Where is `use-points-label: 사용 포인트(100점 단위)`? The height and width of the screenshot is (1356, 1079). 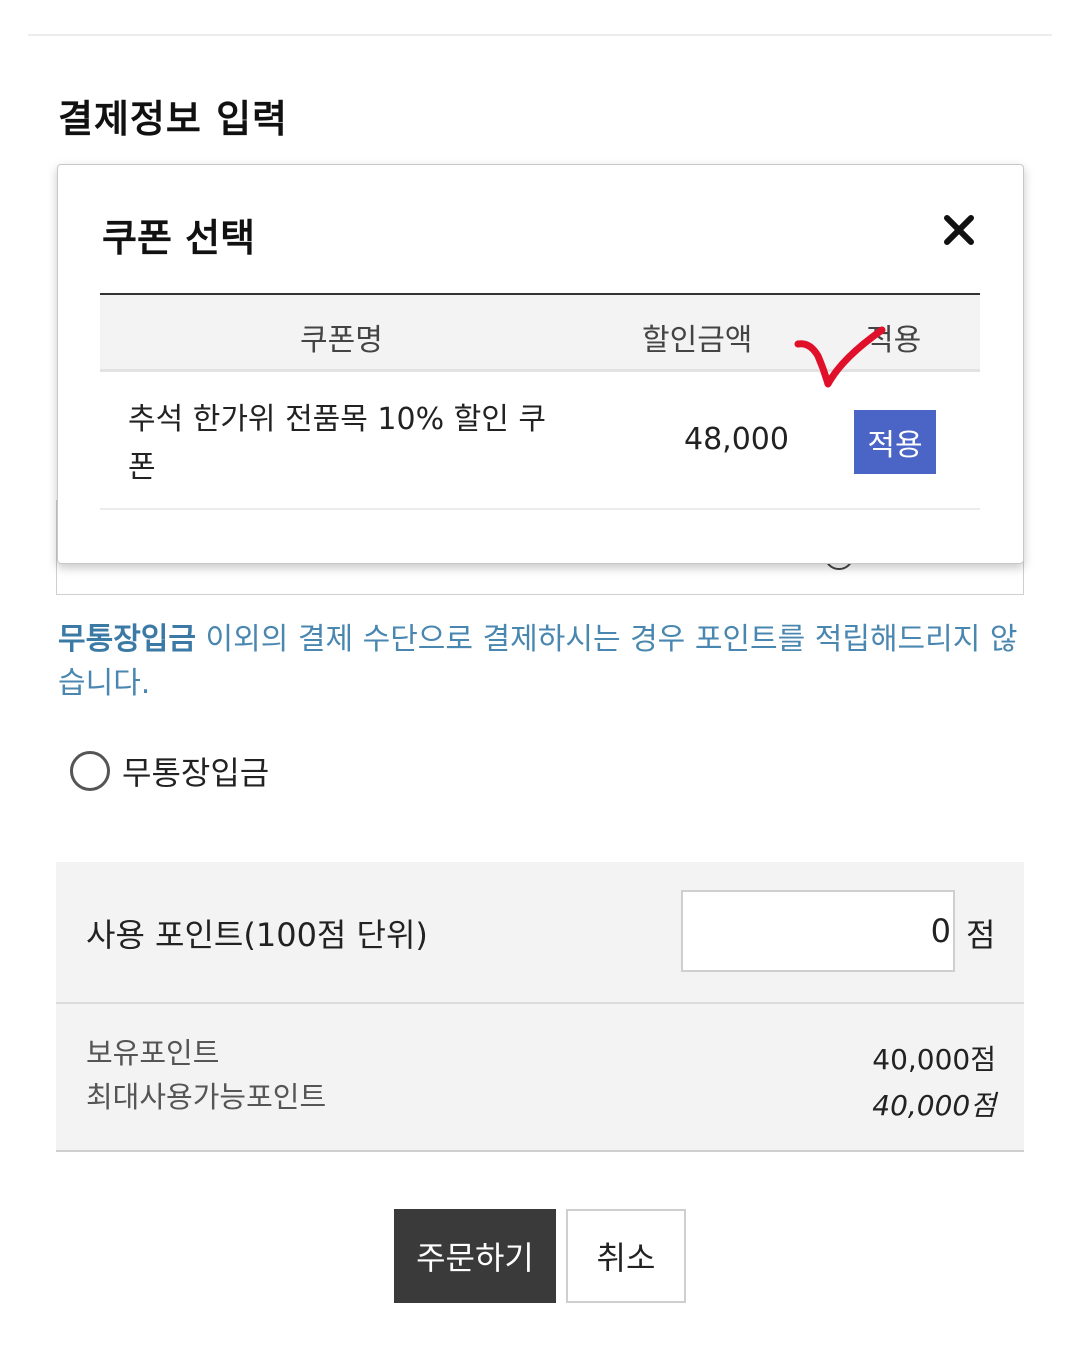 use-points-label: 사용 포인트(100점 단위) is located at coordinates (257, 935).